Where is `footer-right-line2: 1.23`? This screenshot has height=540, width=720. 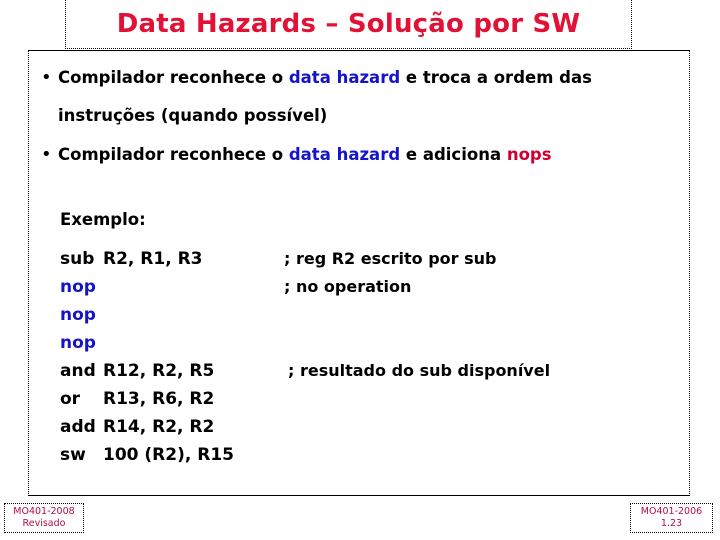
footer-right-line2: 1.23 is located at coordinates (671, 523).